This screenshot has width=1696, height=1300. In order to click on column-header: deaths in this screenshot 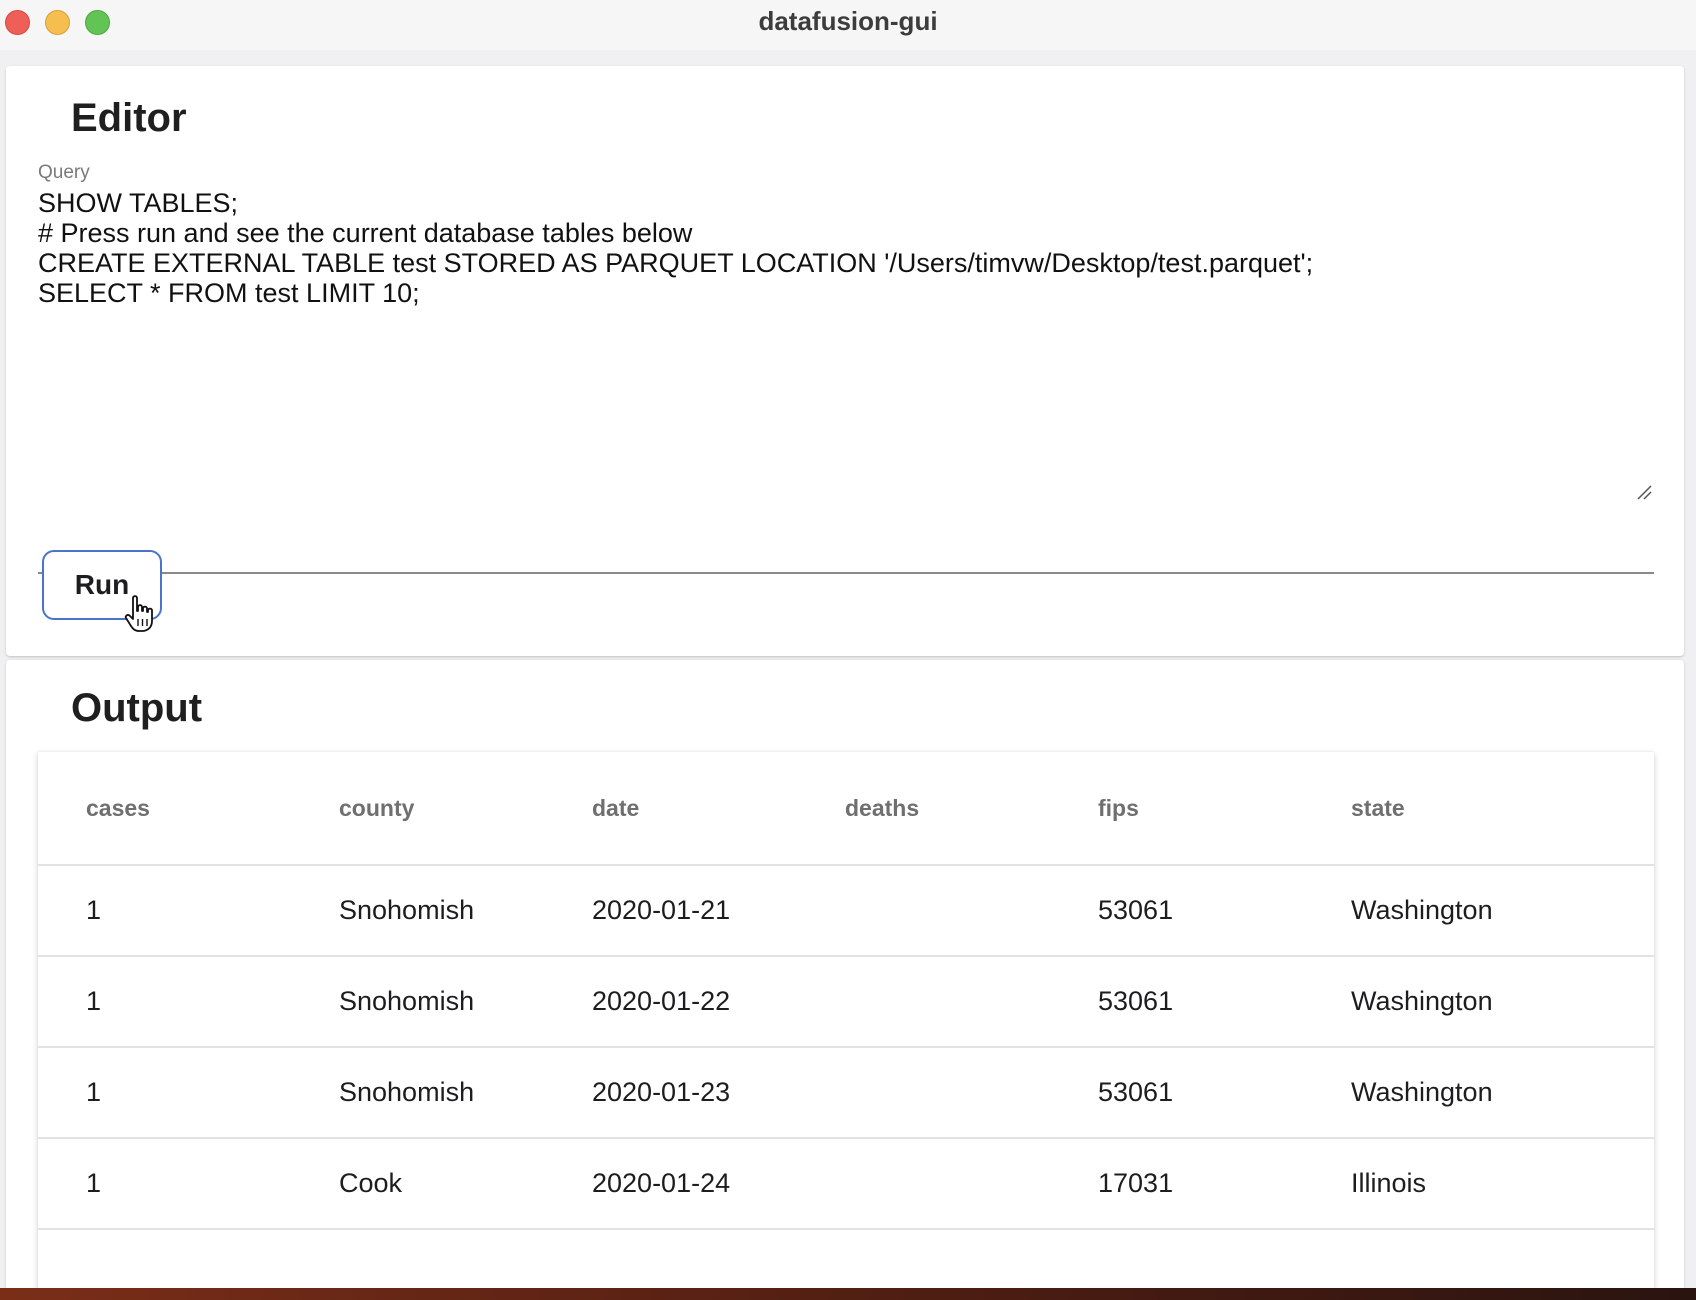, I will do `click(882, 808)`.